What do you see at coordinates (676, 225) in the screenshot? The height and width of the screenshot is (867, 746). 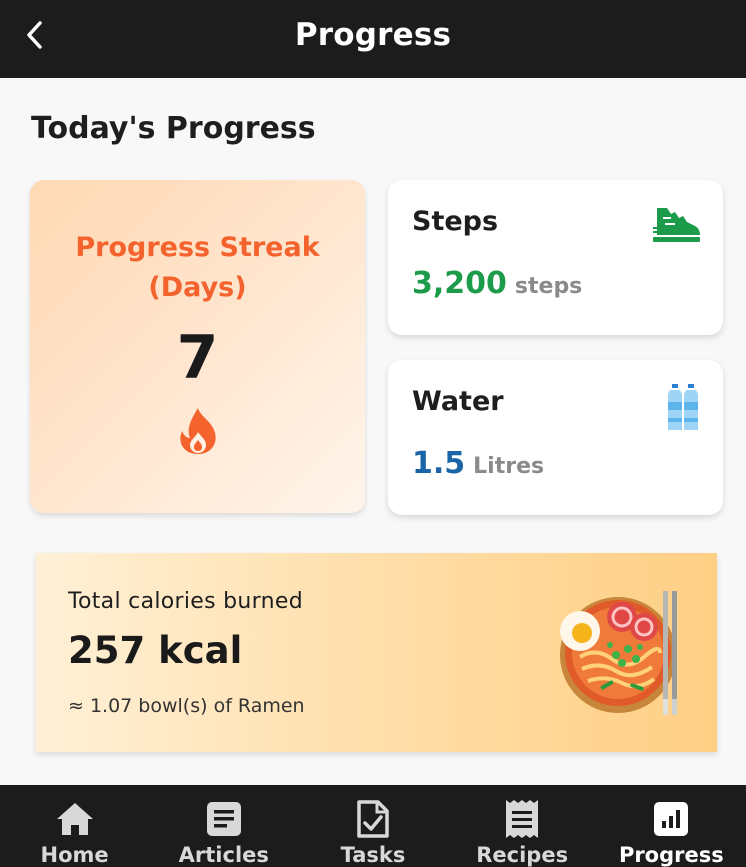 I see `shoe-icon` at bounding box center [676, 225].